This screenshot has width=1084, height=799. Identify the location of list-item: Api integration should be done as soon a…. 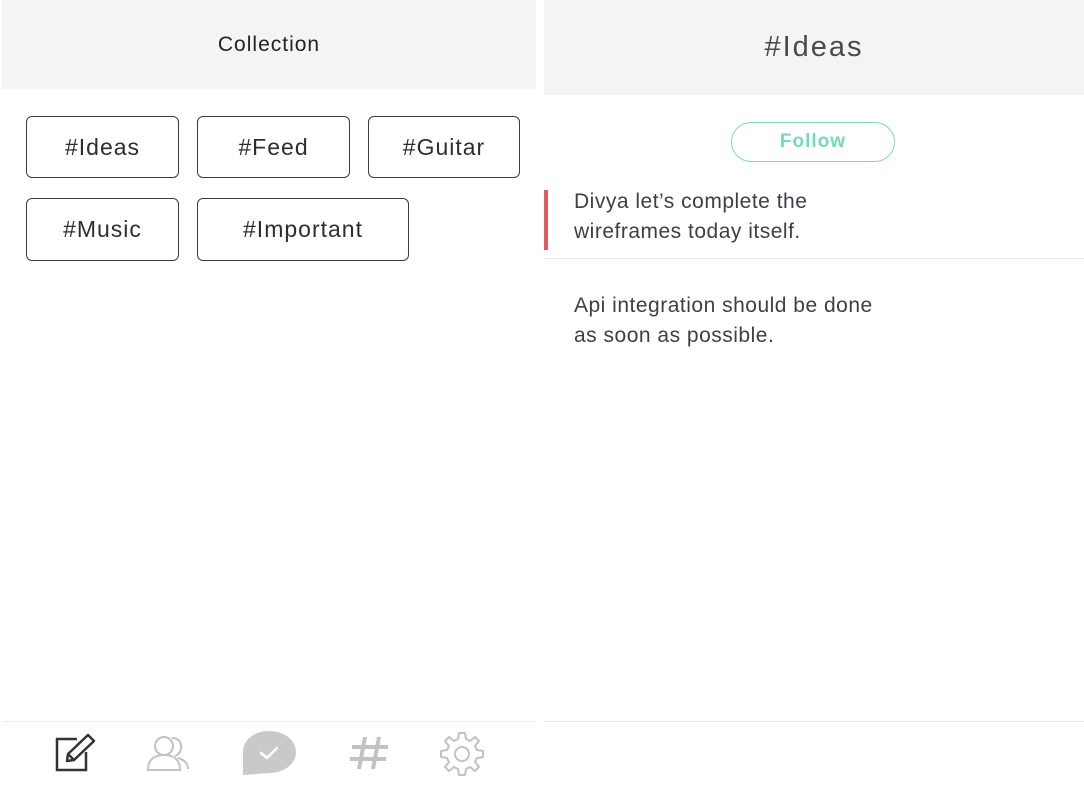
(794, 321).